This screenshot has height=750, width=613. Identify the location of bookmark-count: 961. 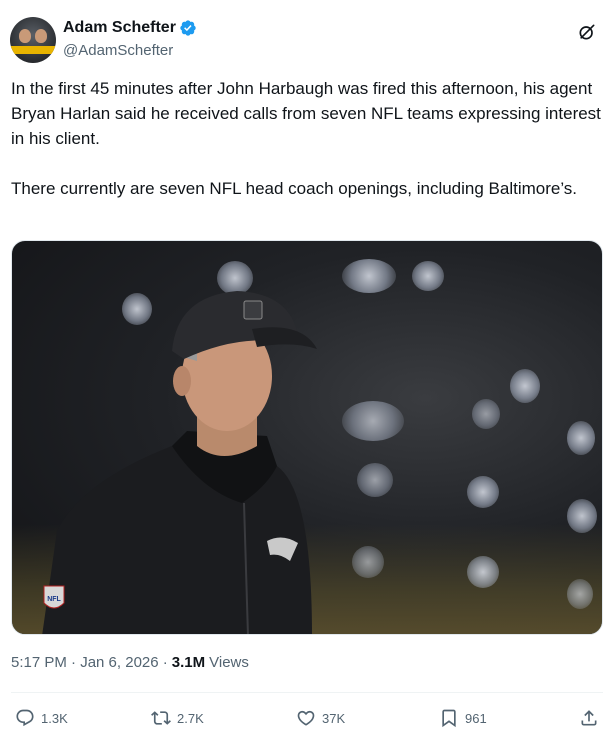
(476, 718).